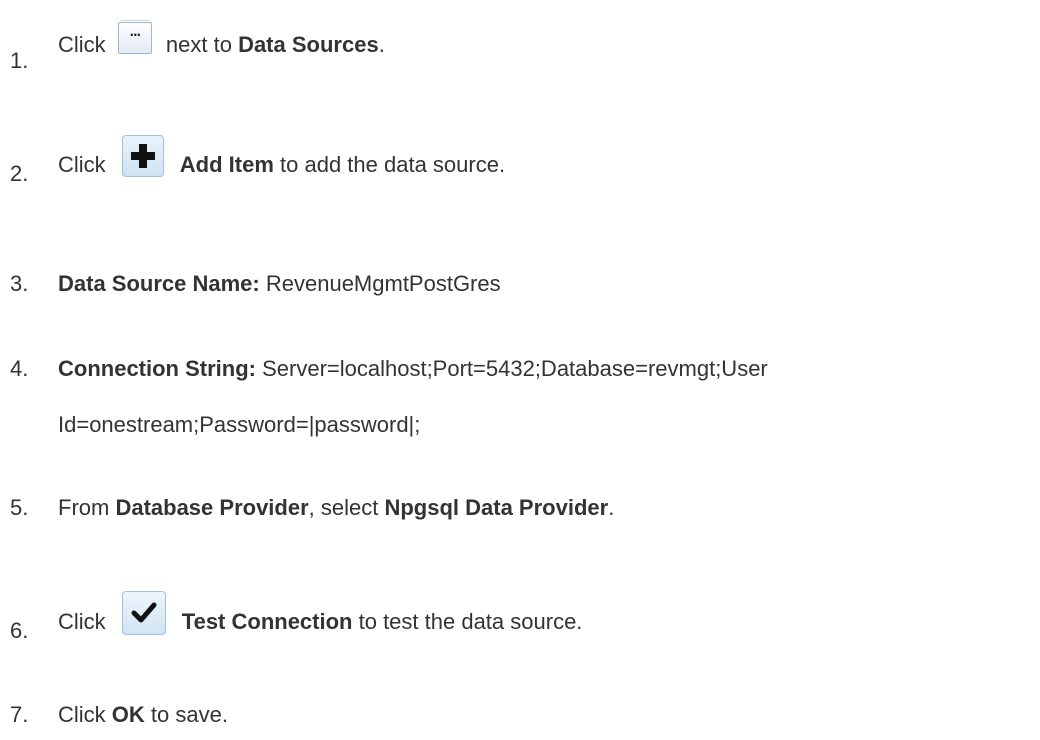 Image resolution: width=1040 pixels, height=740 pixels. I want to click on add-item-label: Add Item, so click(226, 164).